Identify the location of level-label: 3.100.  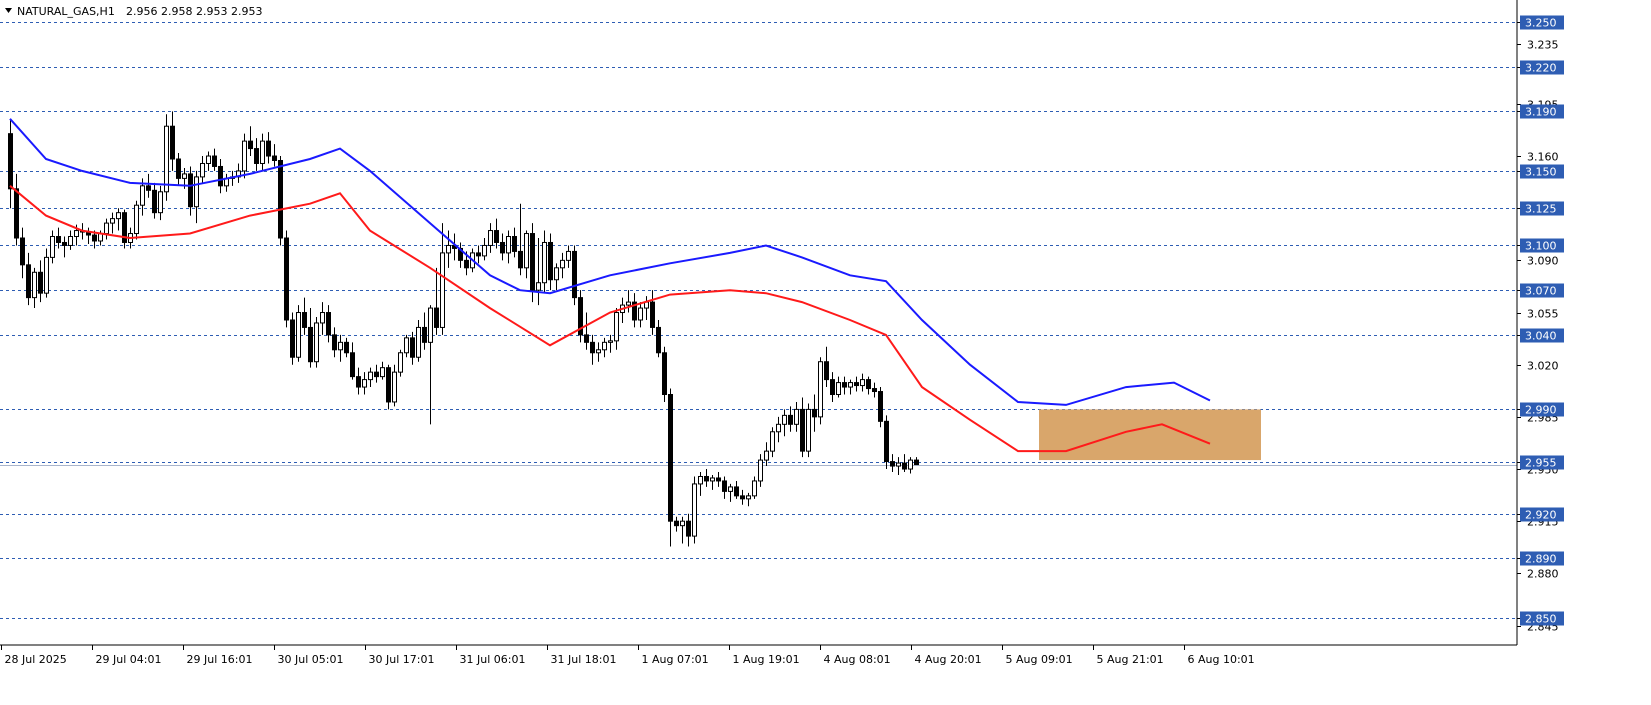
(1541, 246).